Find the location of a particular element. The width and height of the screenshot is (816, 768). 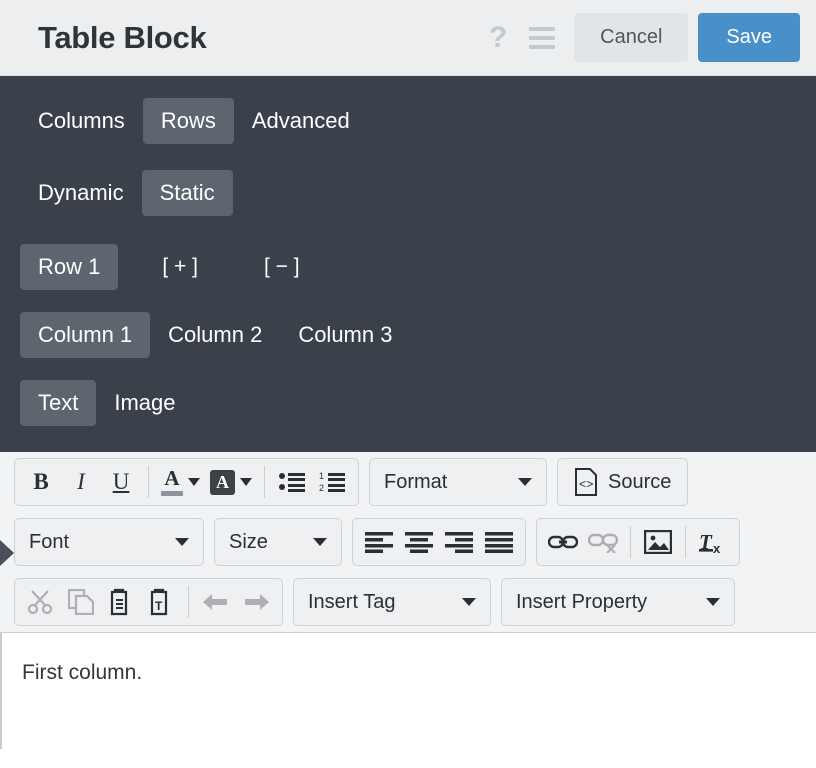

collapse-panel-arrow-icon is located at coordinates (7, 553).